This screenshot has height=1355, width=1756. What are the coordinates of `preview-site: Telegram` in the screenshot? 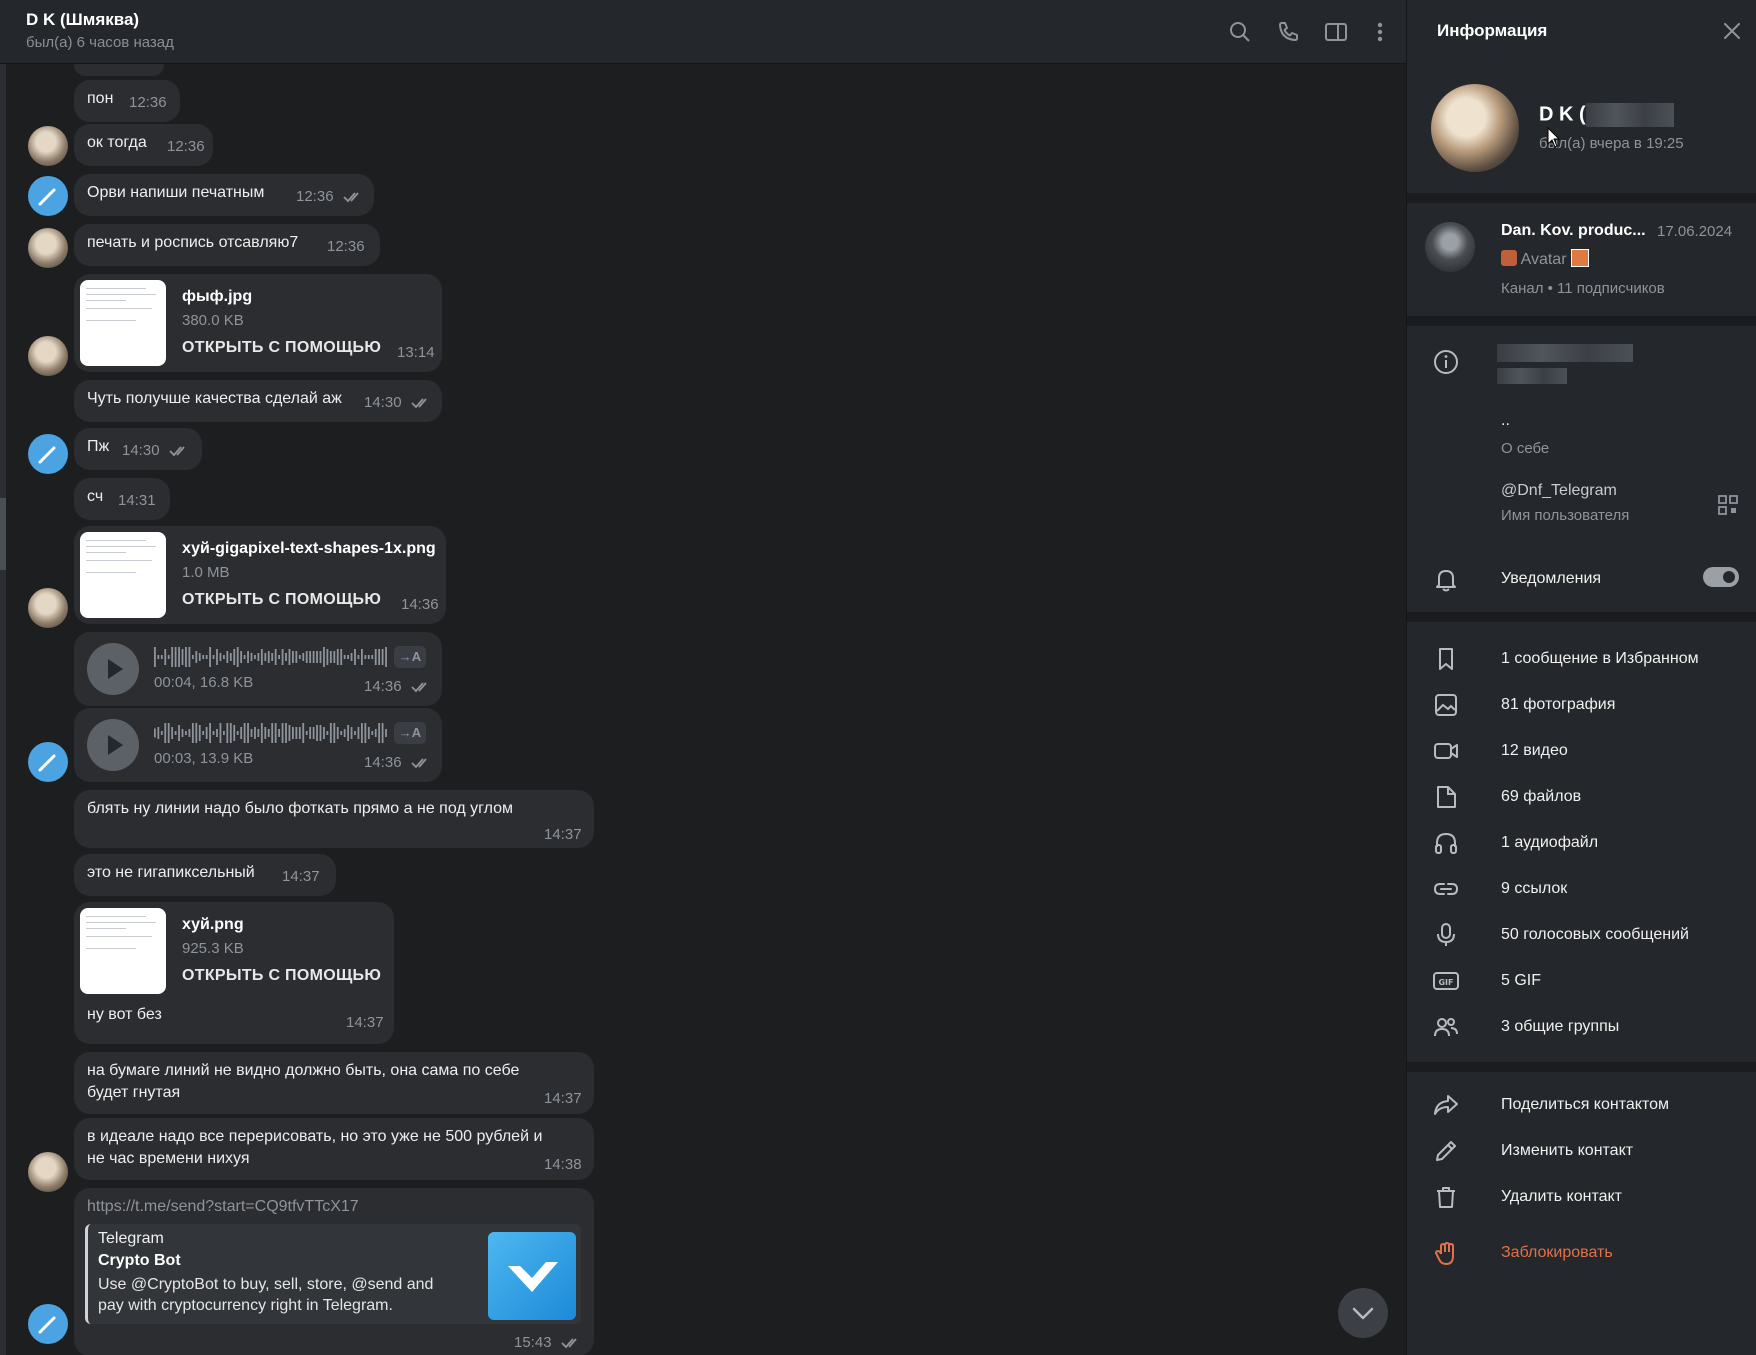 It's located at (131, 1238).